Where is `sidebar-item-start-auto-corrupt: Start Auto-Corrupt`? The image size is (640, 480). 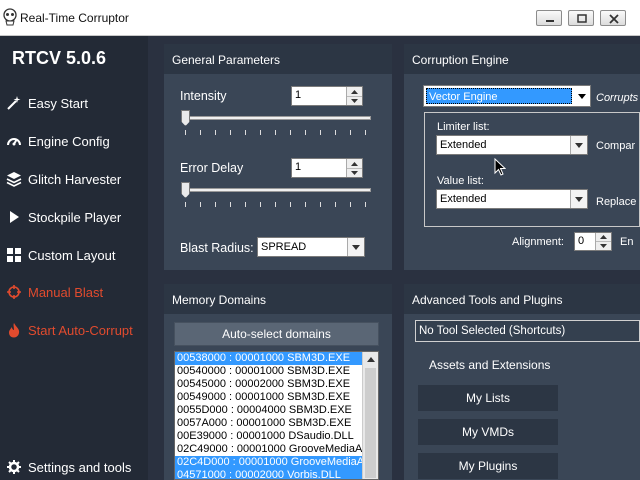
sidebar-item-start-auto-corrupt: Start Auto-Corrupt is located at coordinates (74, 330).